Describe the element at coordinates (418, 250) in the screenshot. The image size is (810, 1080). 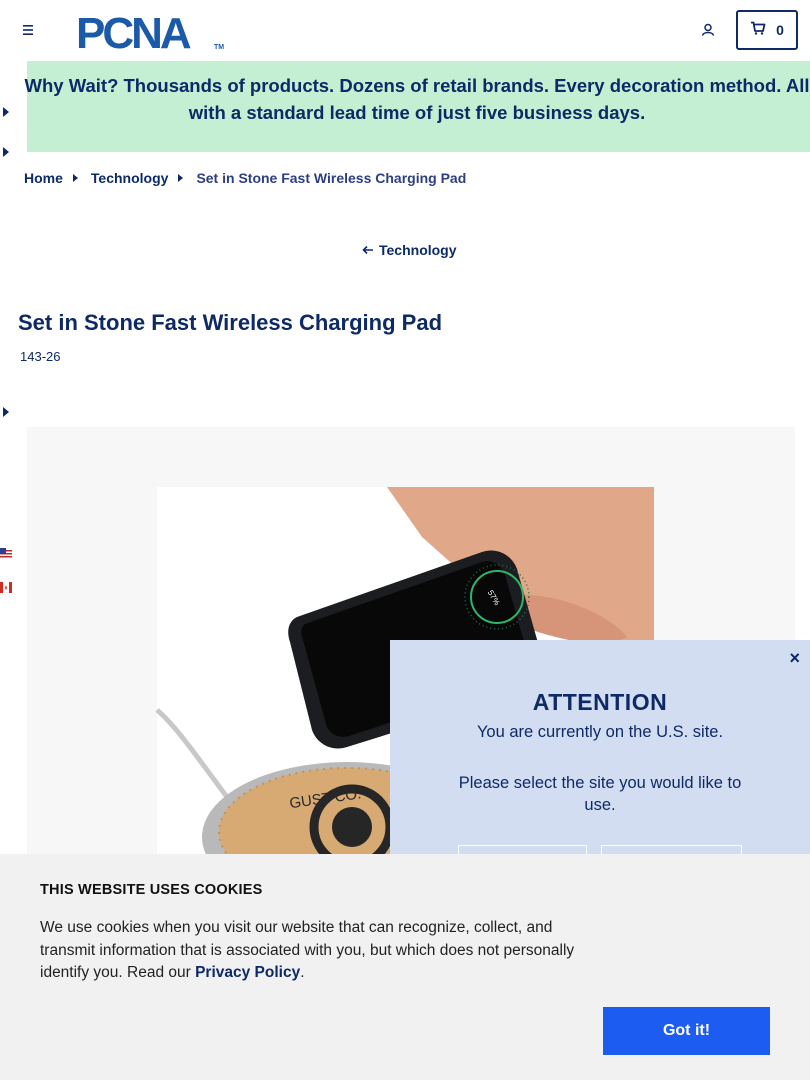
I see `back-link-label: Technology` at that location.